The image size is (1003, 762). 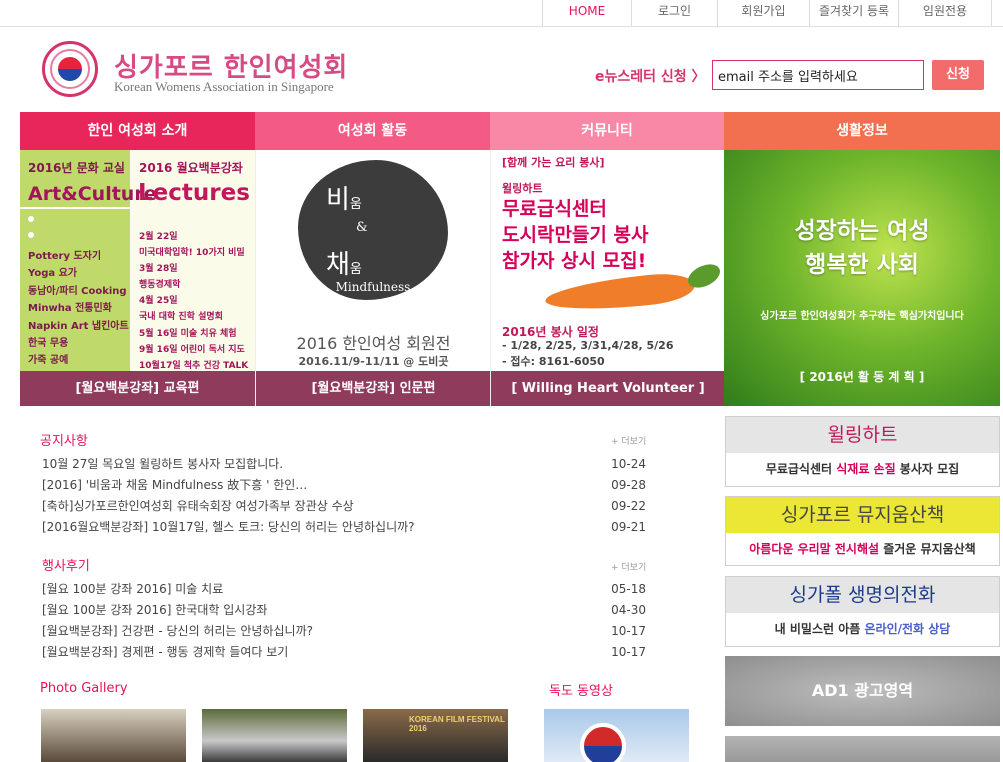 What do you see at coordinates (344, 464) in the screenshot?
I see `list-item: 10월 27일 목요일 윌링하트 봉사자 모집합니다. 10-24` at bounding box center [344, 464].